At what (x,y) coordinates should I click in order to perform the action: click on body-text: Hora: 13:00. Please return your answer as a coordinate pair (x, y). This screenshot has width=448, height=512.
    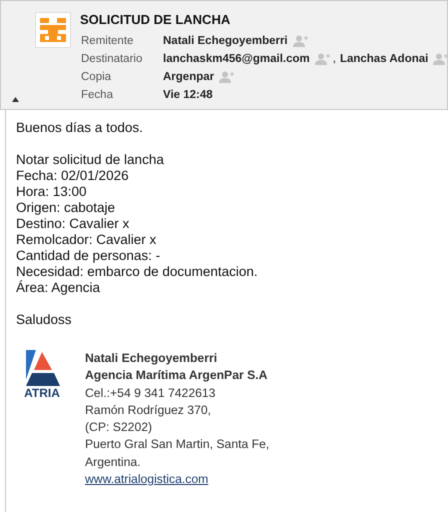
    Looking at the image, I should click on (52, 192).